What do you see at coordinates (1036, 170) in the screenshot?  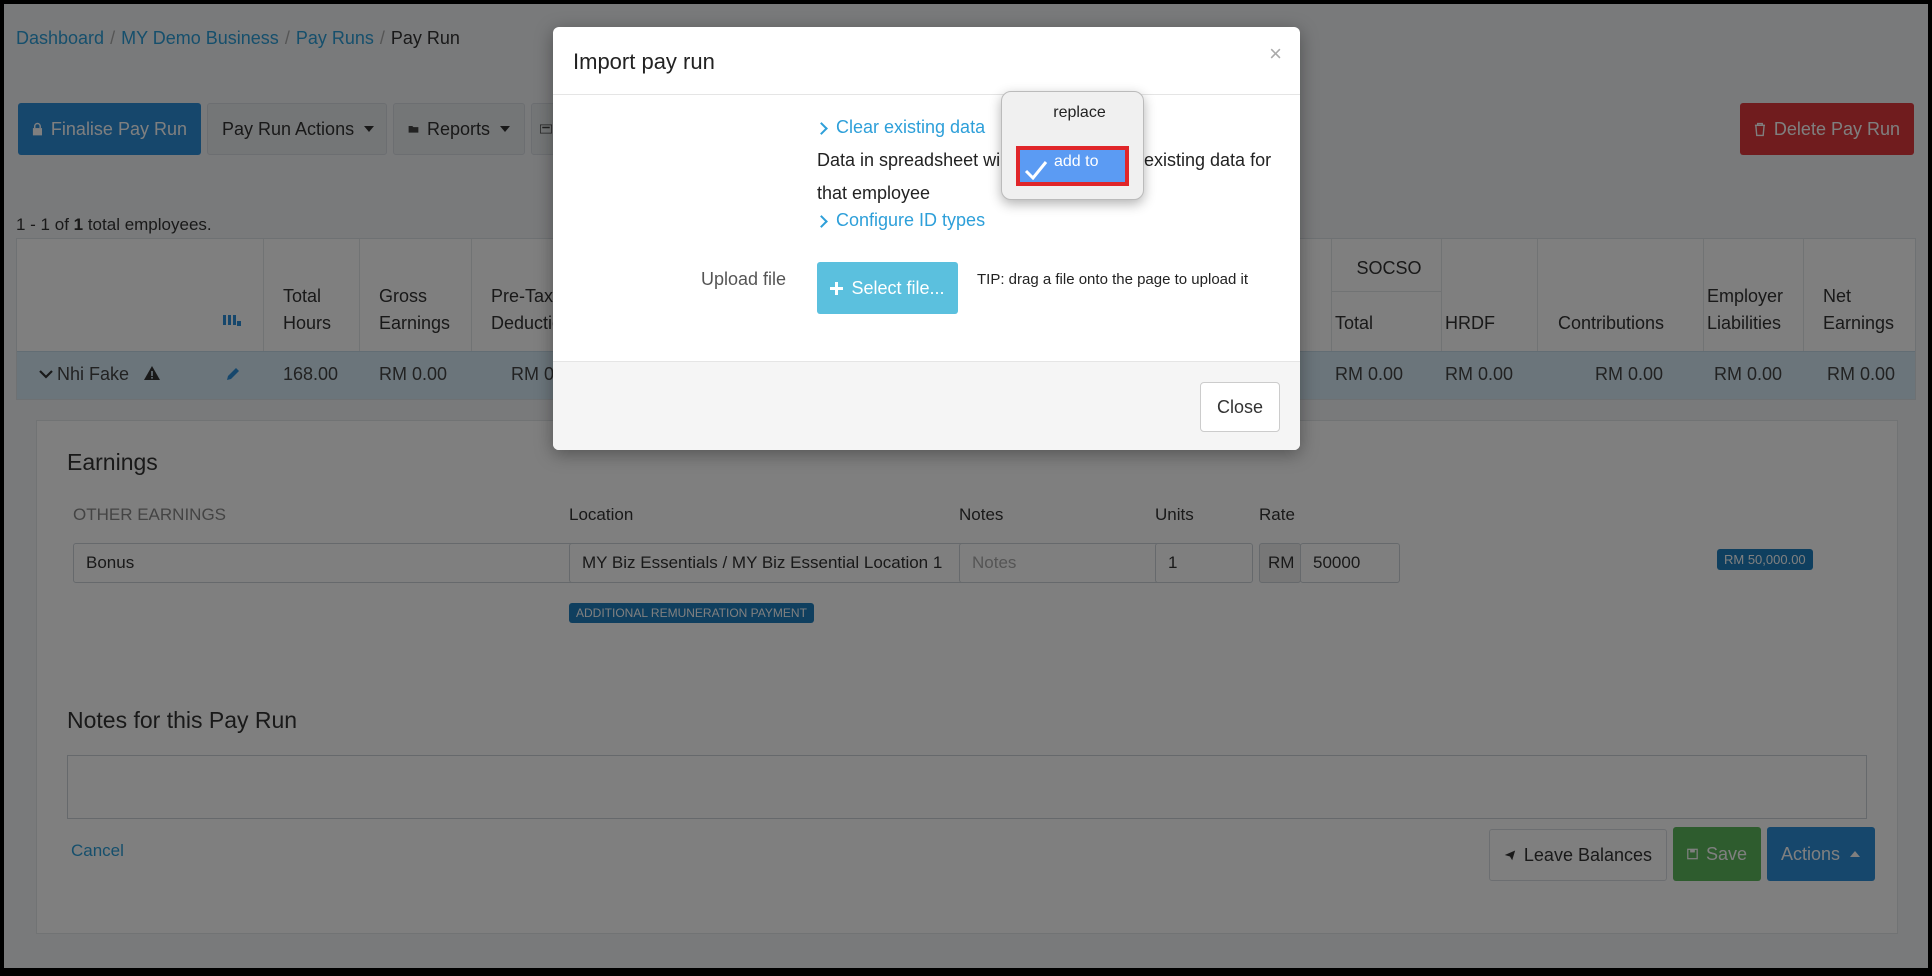 I see `checkmark-icon` at bounding box center [1036, 170].